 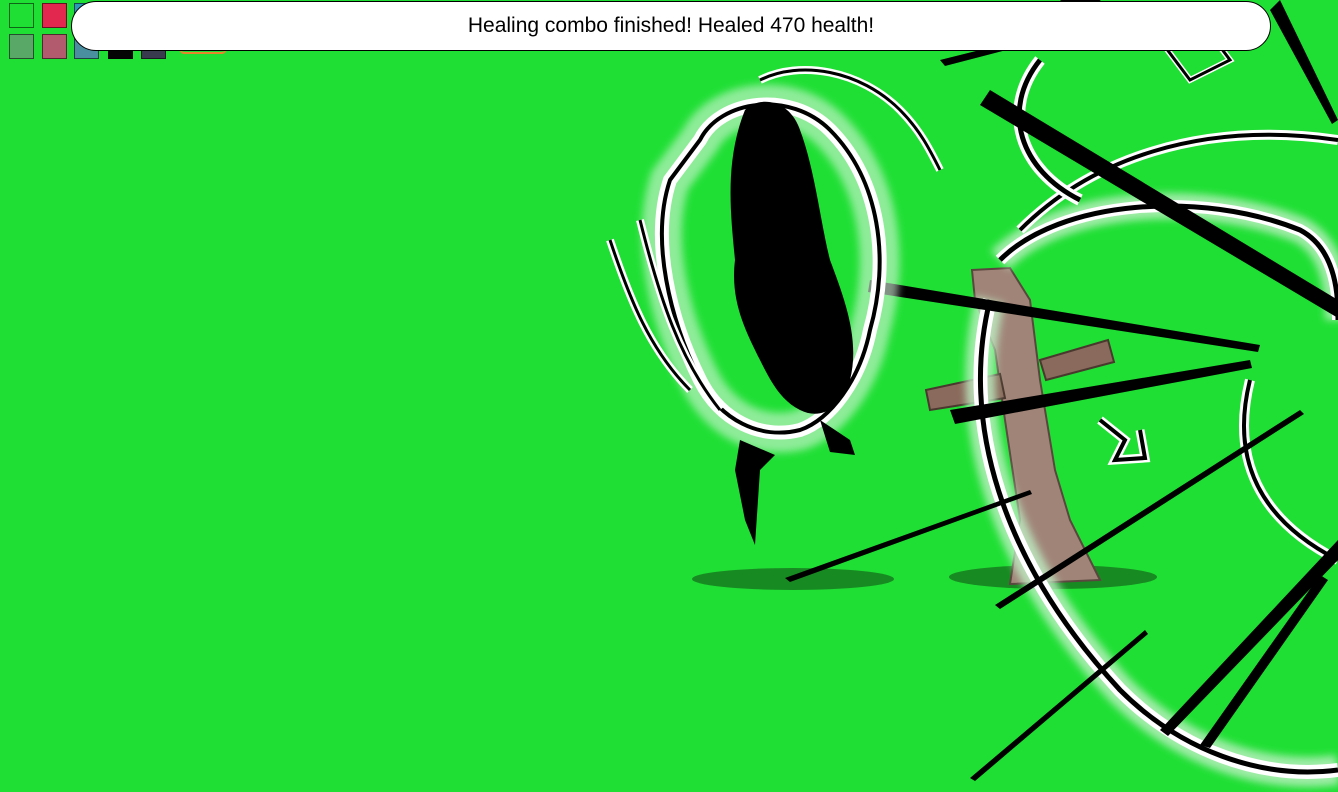 What do you see at coordinates (21, 46) in the screenshot?
I see `dark-green-swatch` at bounding box center [21, 46].